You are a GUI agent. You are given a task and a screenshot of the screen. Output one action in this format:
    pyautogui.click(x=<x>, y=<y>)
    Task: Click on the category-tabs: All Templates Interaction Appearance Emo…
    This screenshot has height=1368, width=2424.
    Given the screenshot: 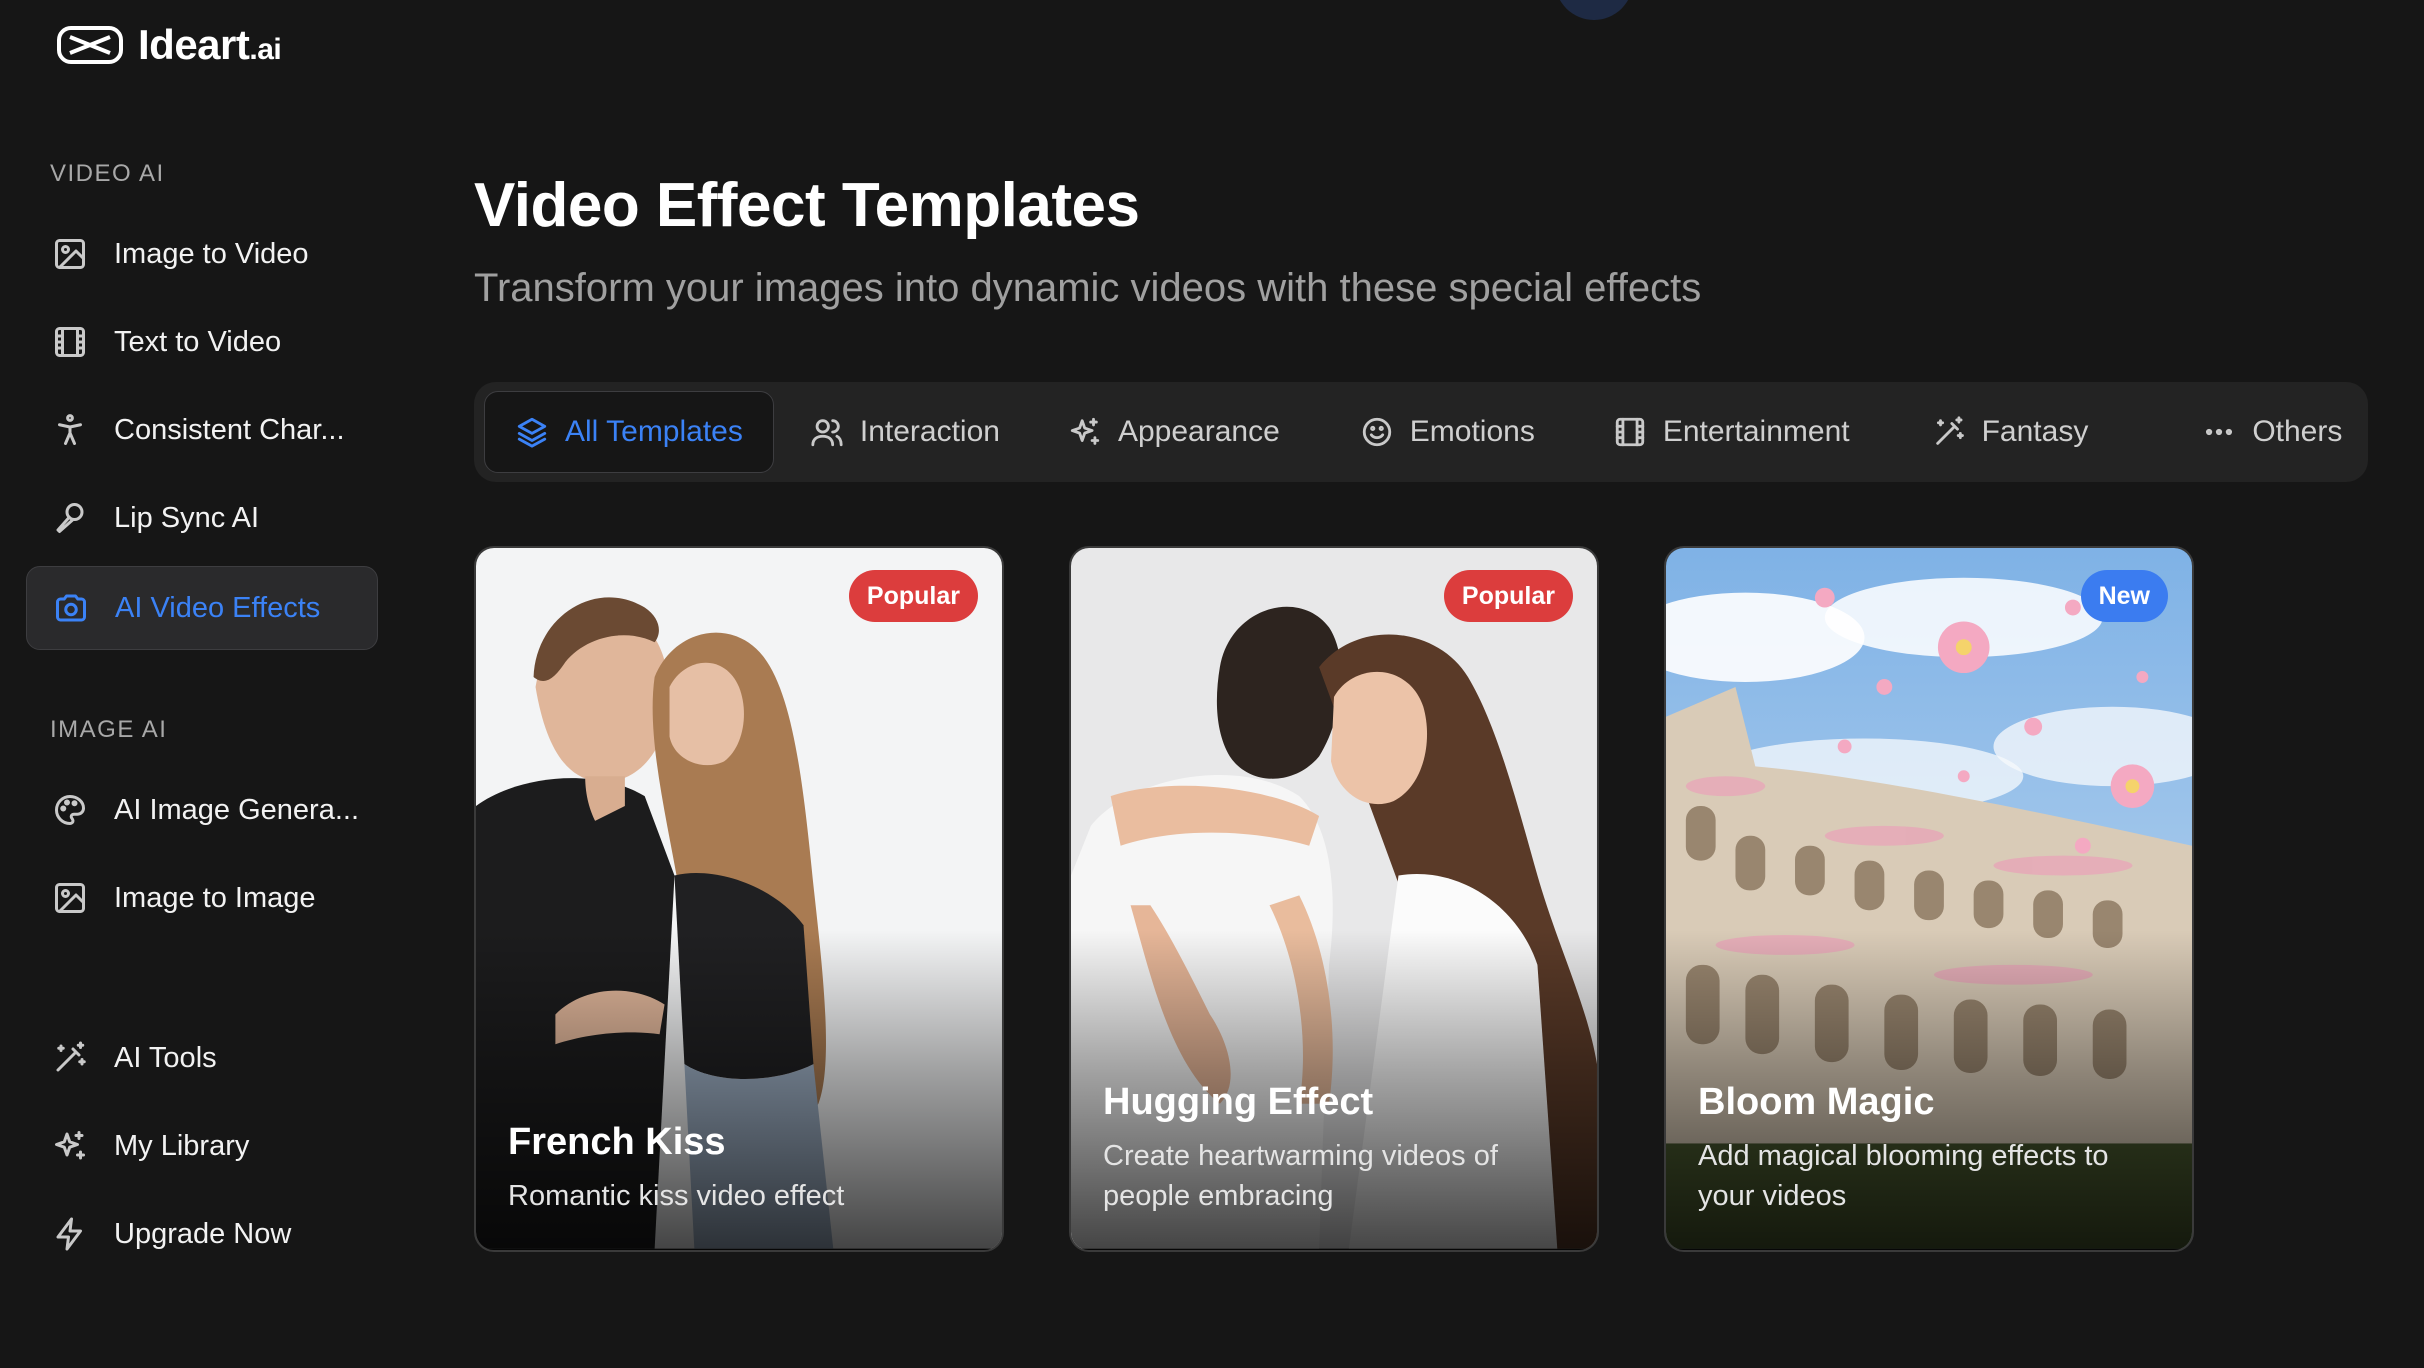 What is the action you would take?
    pyautogui.click(x=1421, y=432)
    